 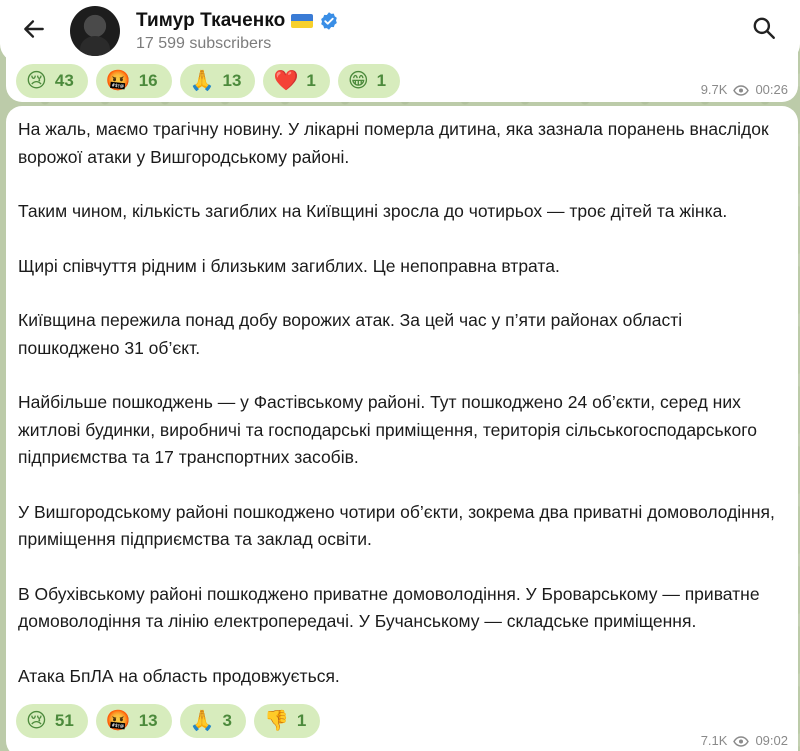 I want to click on back-button, so click(x=34, y=31).